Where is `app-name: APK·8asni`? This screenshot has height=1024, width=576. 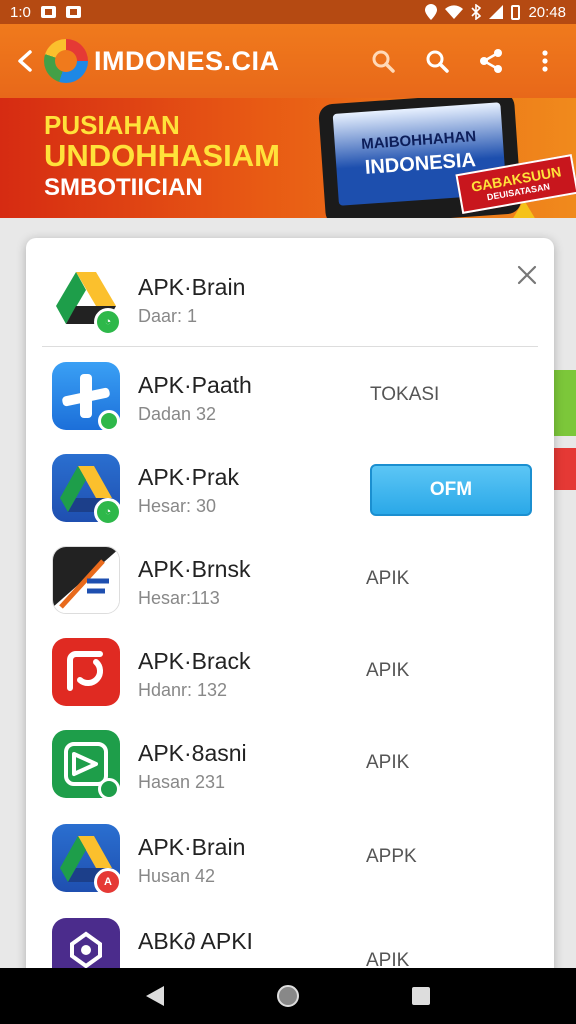
app-name: APK·8asni is located at coordinates (192, 753).